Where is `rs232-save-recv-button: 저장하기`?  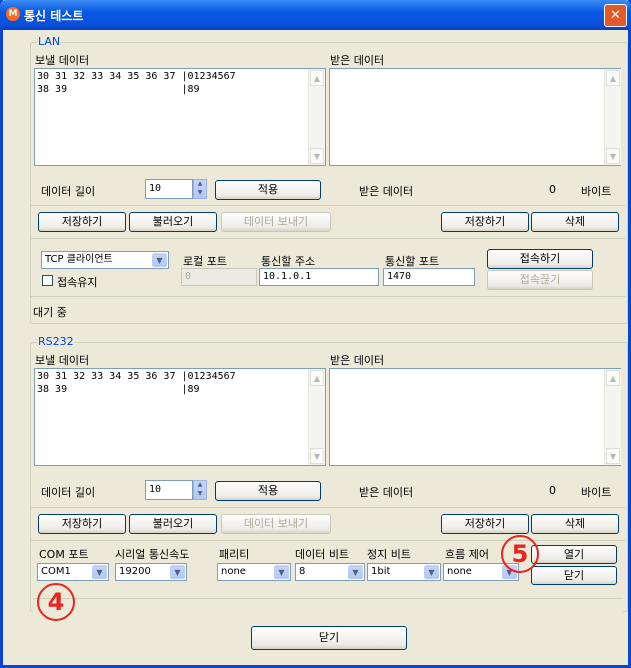
rs232-save-recv-button: 저장하기 is located at coordinates (485, 524).